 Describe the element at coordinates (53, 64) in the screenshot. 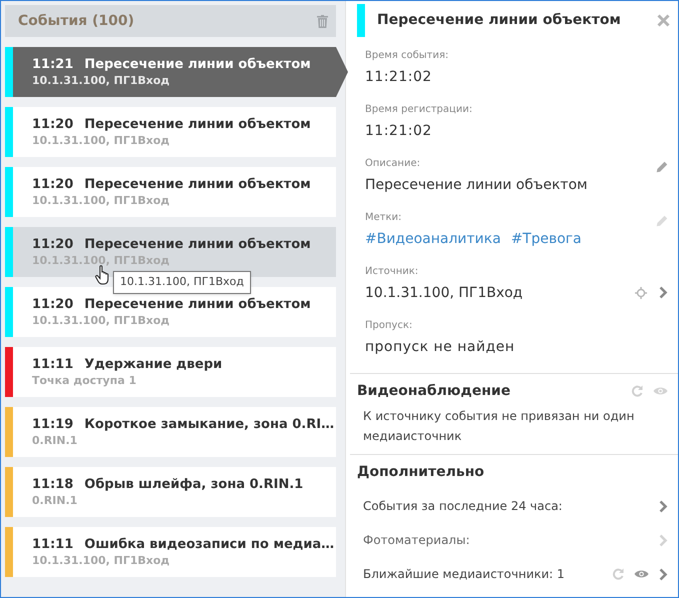

I see `event-time: 11:21` at that location.